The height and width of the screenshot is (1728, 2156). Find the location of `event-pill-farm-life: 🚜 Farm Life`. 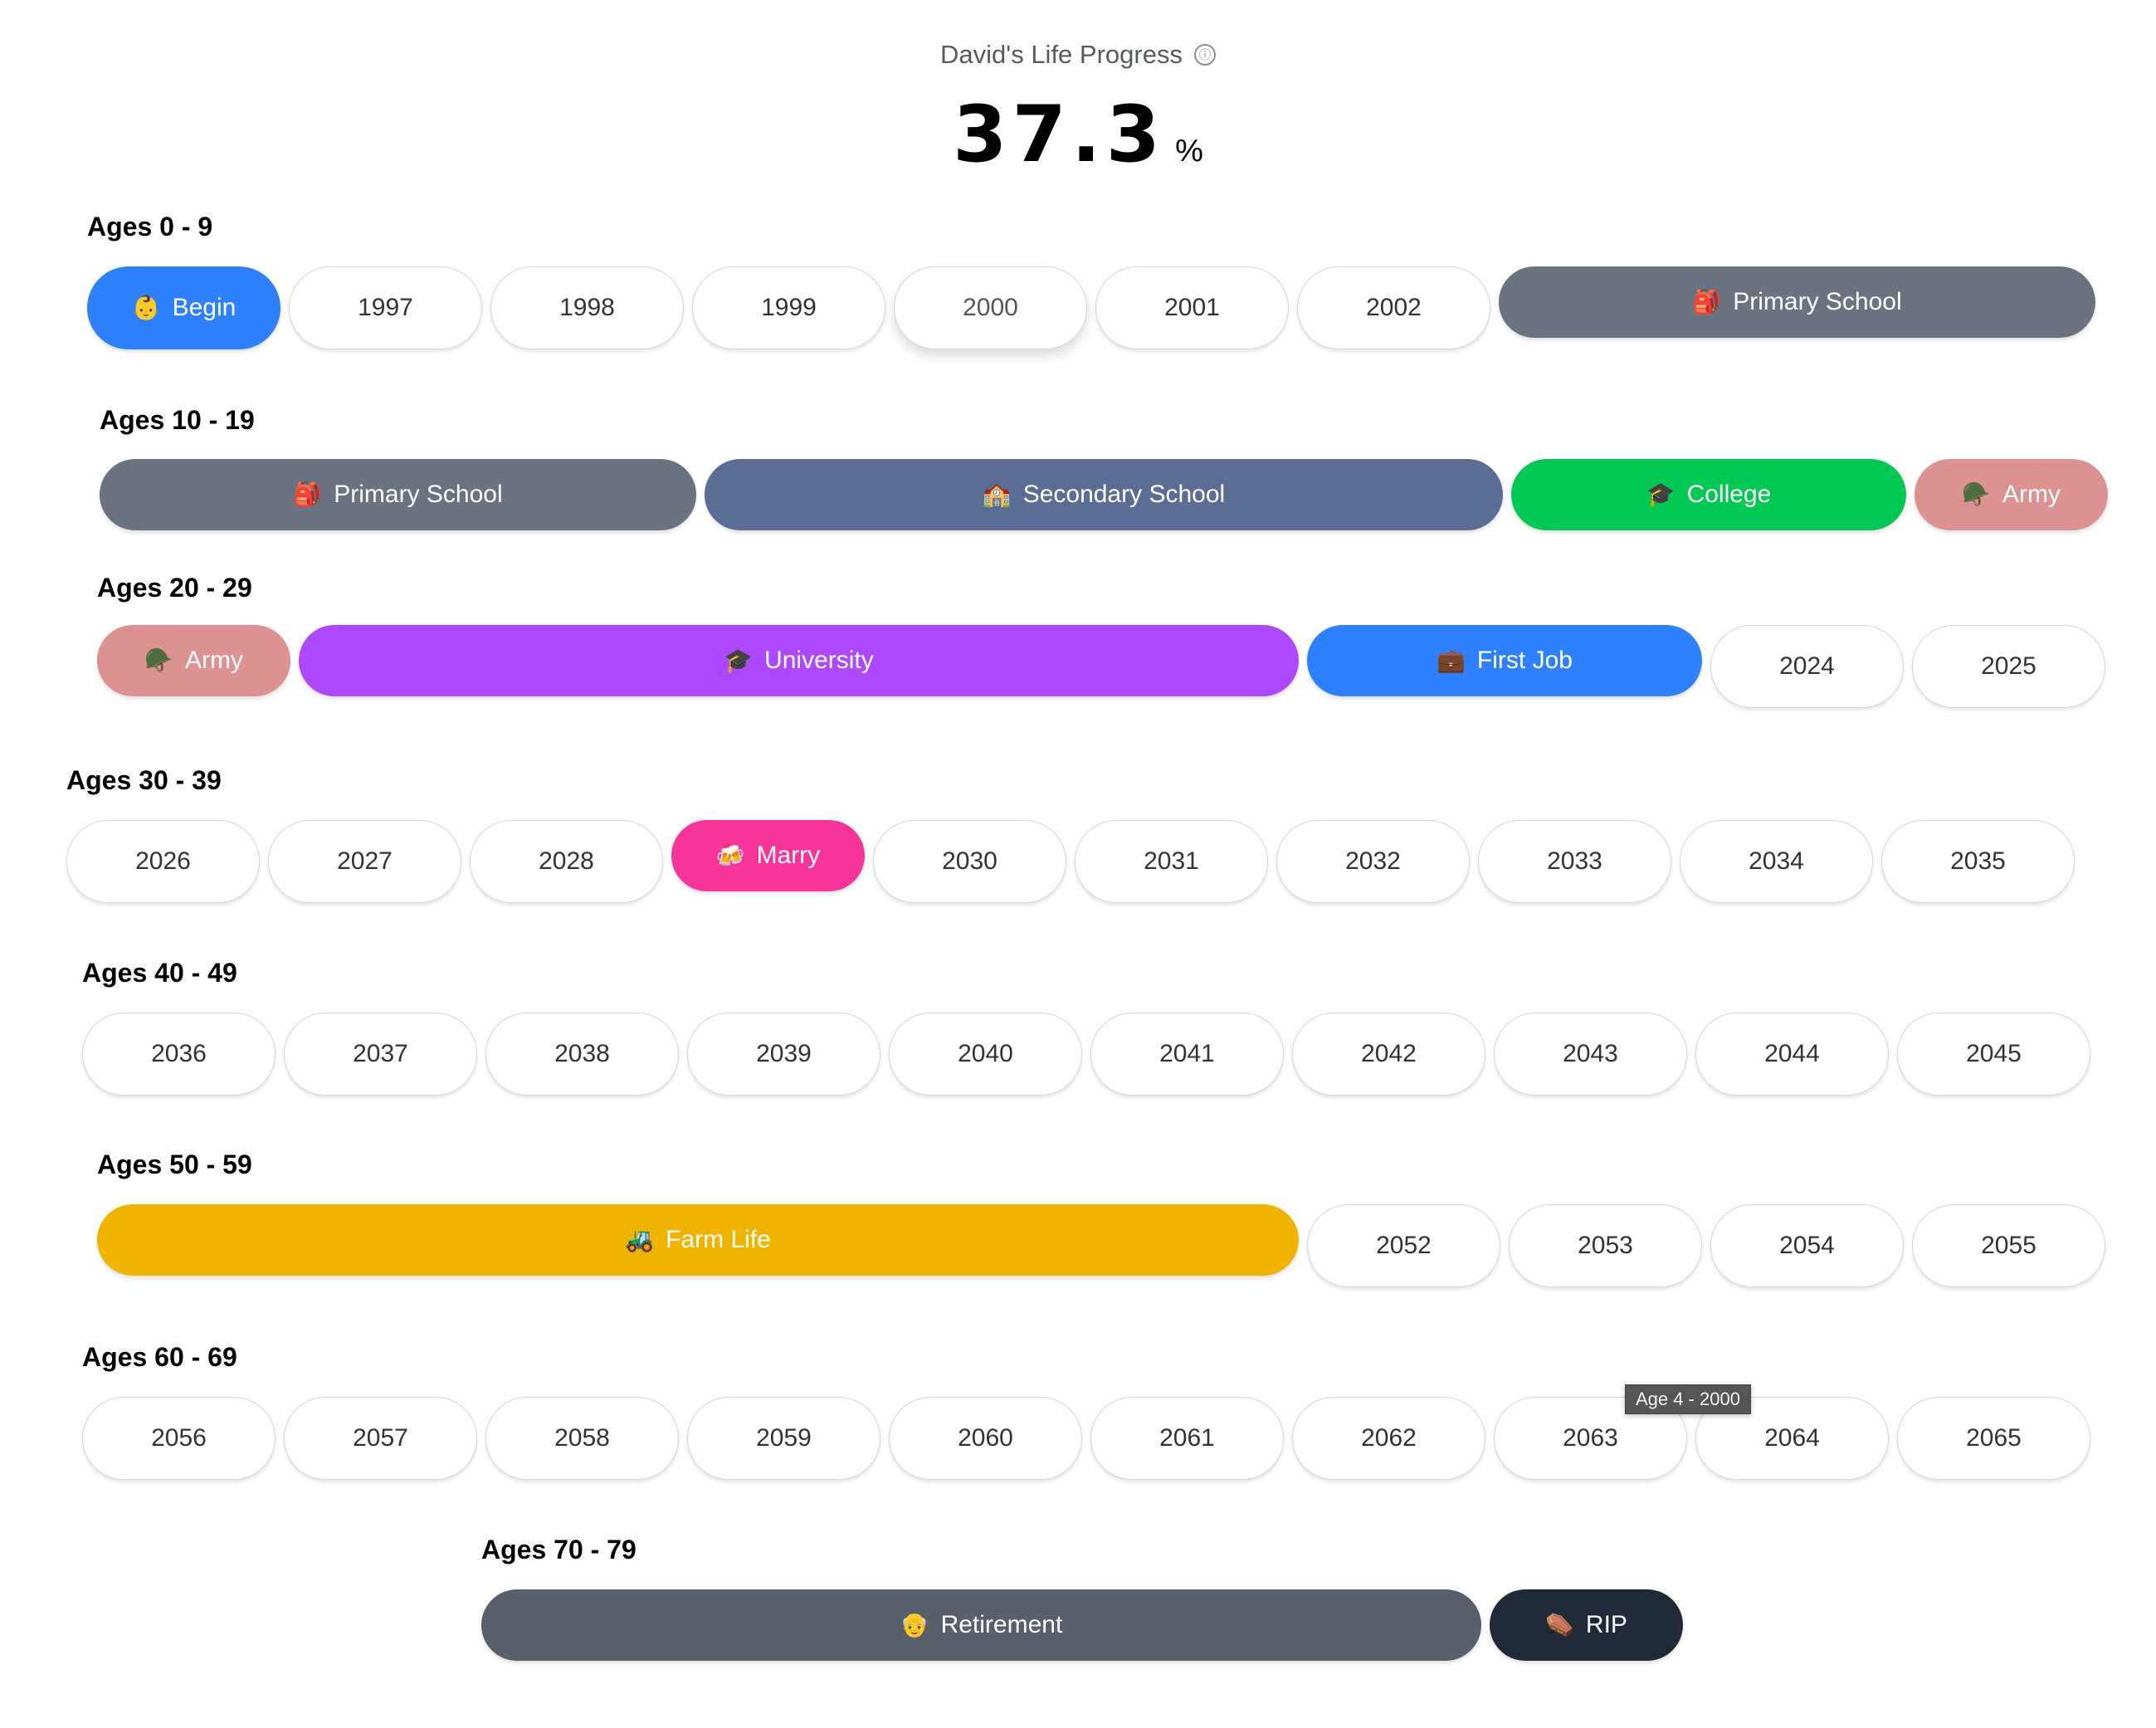

event-pill-farm-life: 🚜 Farm Life is located at coordinates (698, 1240).